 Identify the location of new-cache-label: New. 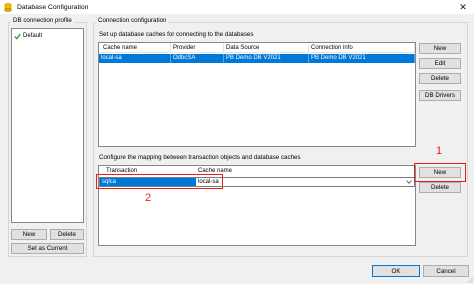
(440, 48).